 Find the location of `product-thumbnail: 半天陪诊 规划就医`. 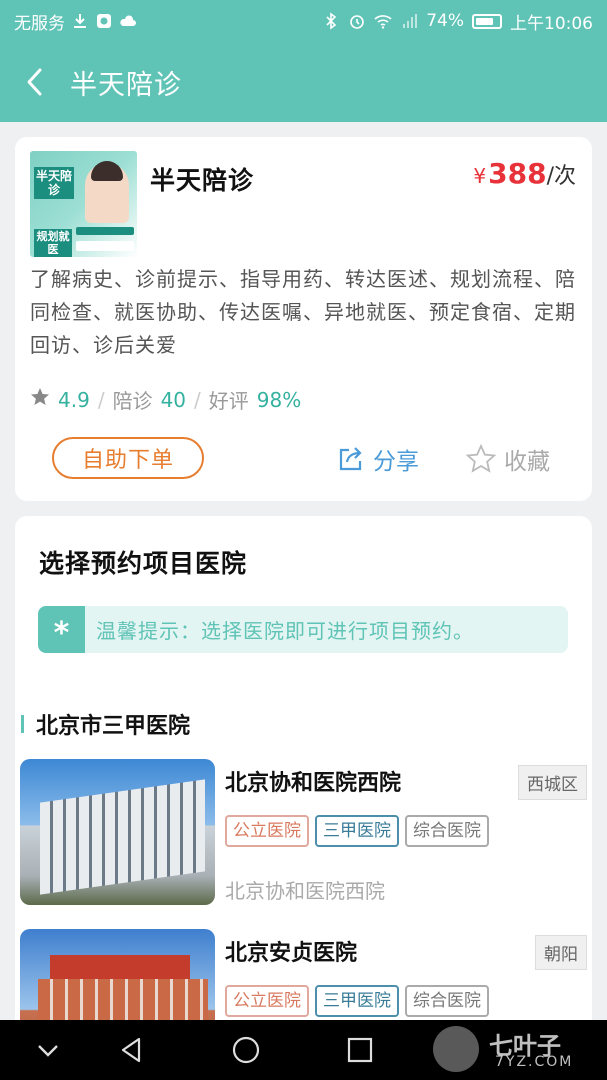

product-thumbnail: 半天陪诊 规划就医 is located at coordinates (83, 204).